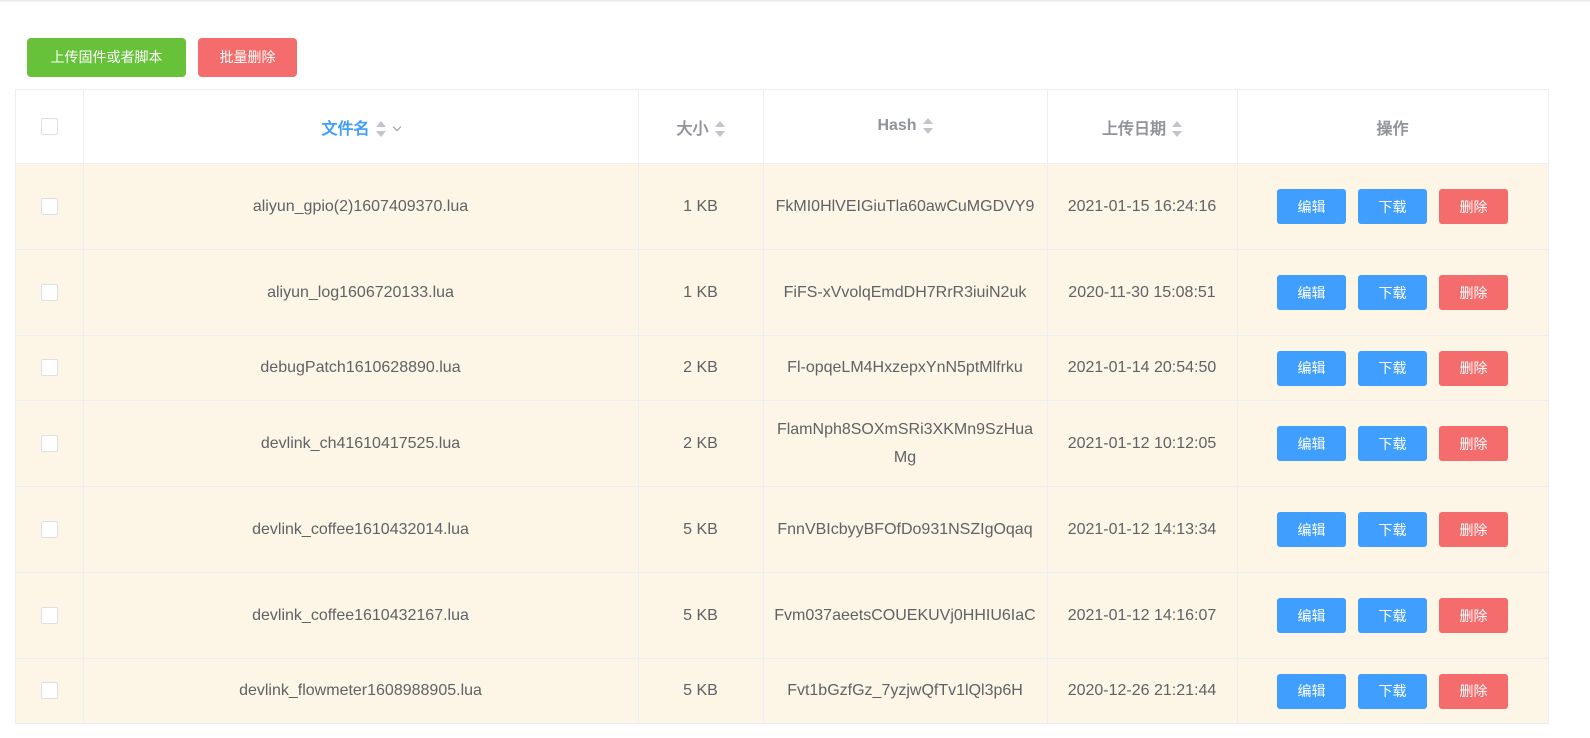 This screenshot has height=738, width=1590. I want to click on chevron-down-icon, so click(396, 127).